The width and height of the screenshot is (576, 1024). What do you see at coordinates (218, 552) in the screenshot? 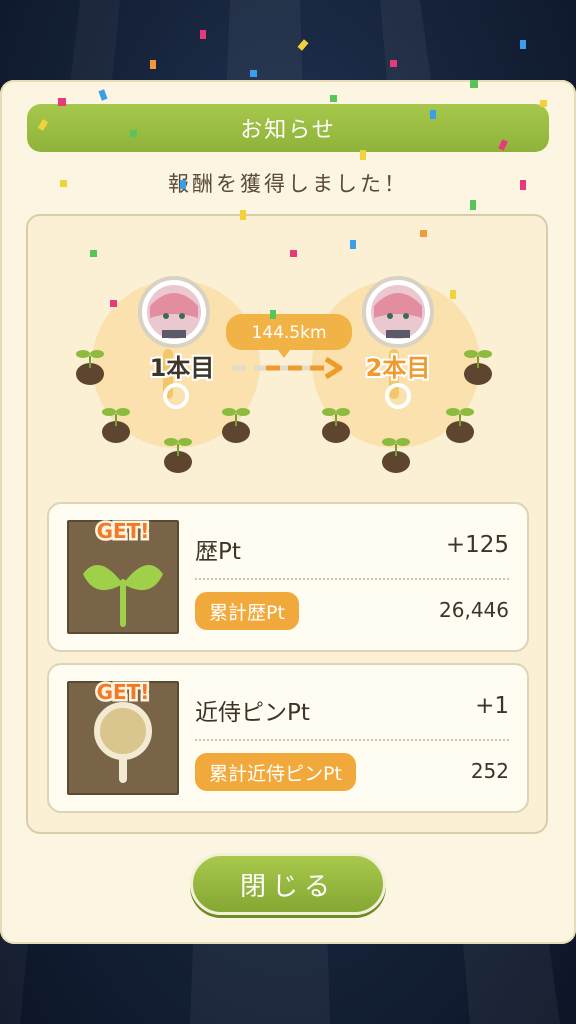
I see `reward-name: 歴Pt` at bounding box center [218, 552].